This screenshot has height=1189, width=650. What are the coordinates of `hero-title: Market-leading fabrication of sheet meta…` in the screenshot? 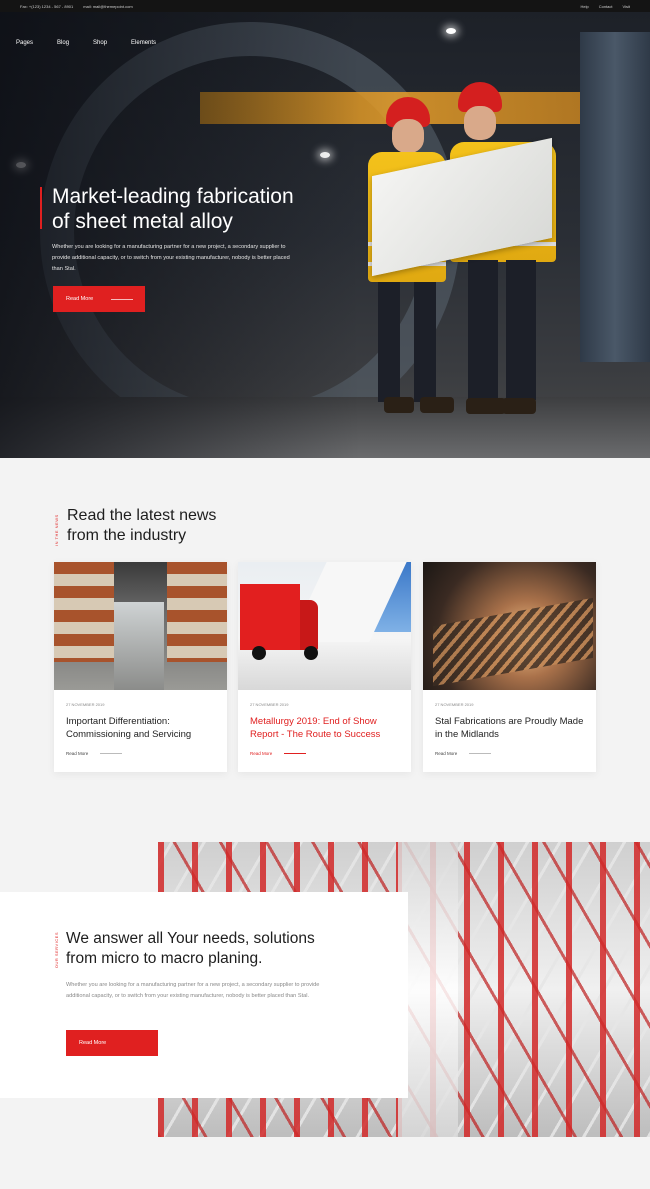 It's located at (207, 209).